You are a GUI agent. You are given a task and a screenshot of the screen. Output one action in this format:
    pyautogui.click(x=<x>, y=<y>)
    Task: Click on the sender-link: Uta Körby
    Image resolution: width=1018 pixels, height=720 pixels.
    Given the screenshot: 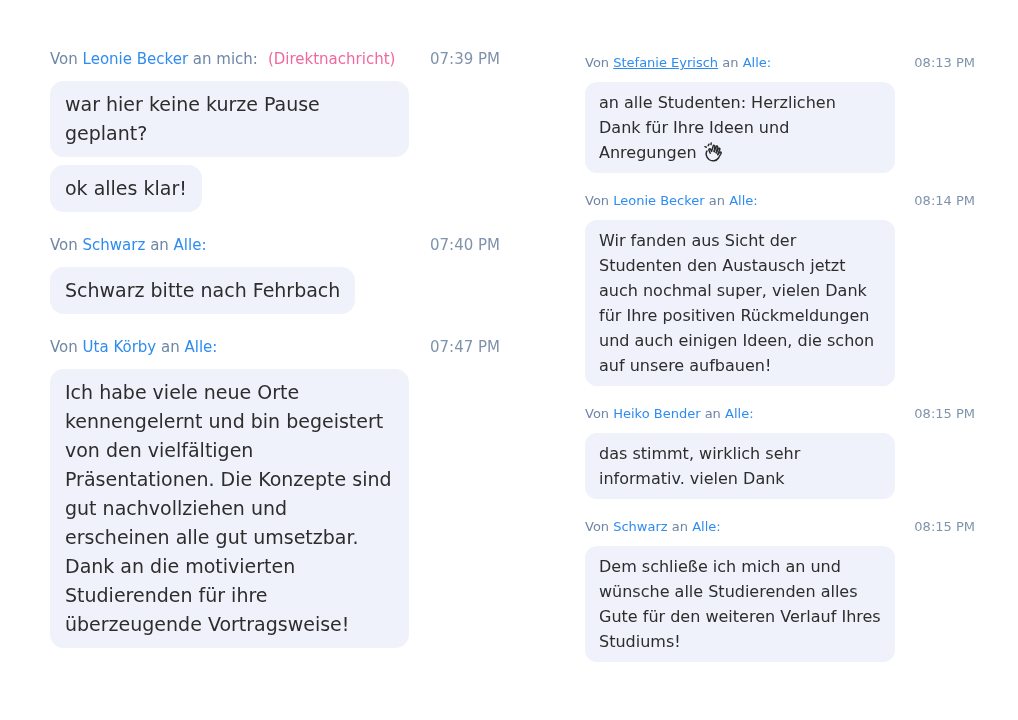 What is the action you would take?
    pyautogui.click(x=119, y=347)
    